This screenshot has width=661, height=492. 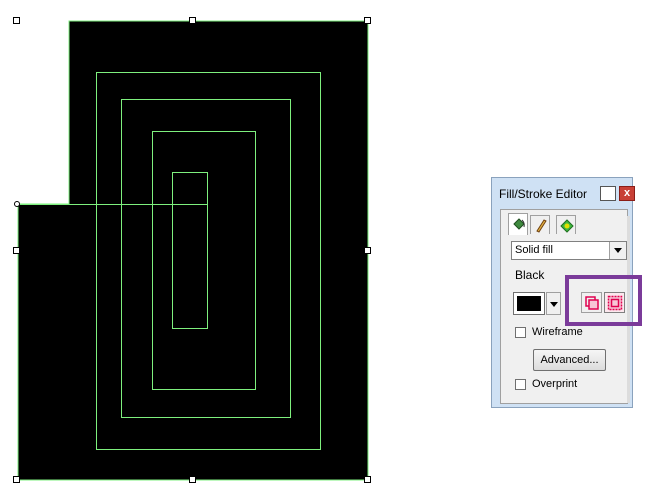 I want to click on green-diamond-icon, so click(x=567, y=226).